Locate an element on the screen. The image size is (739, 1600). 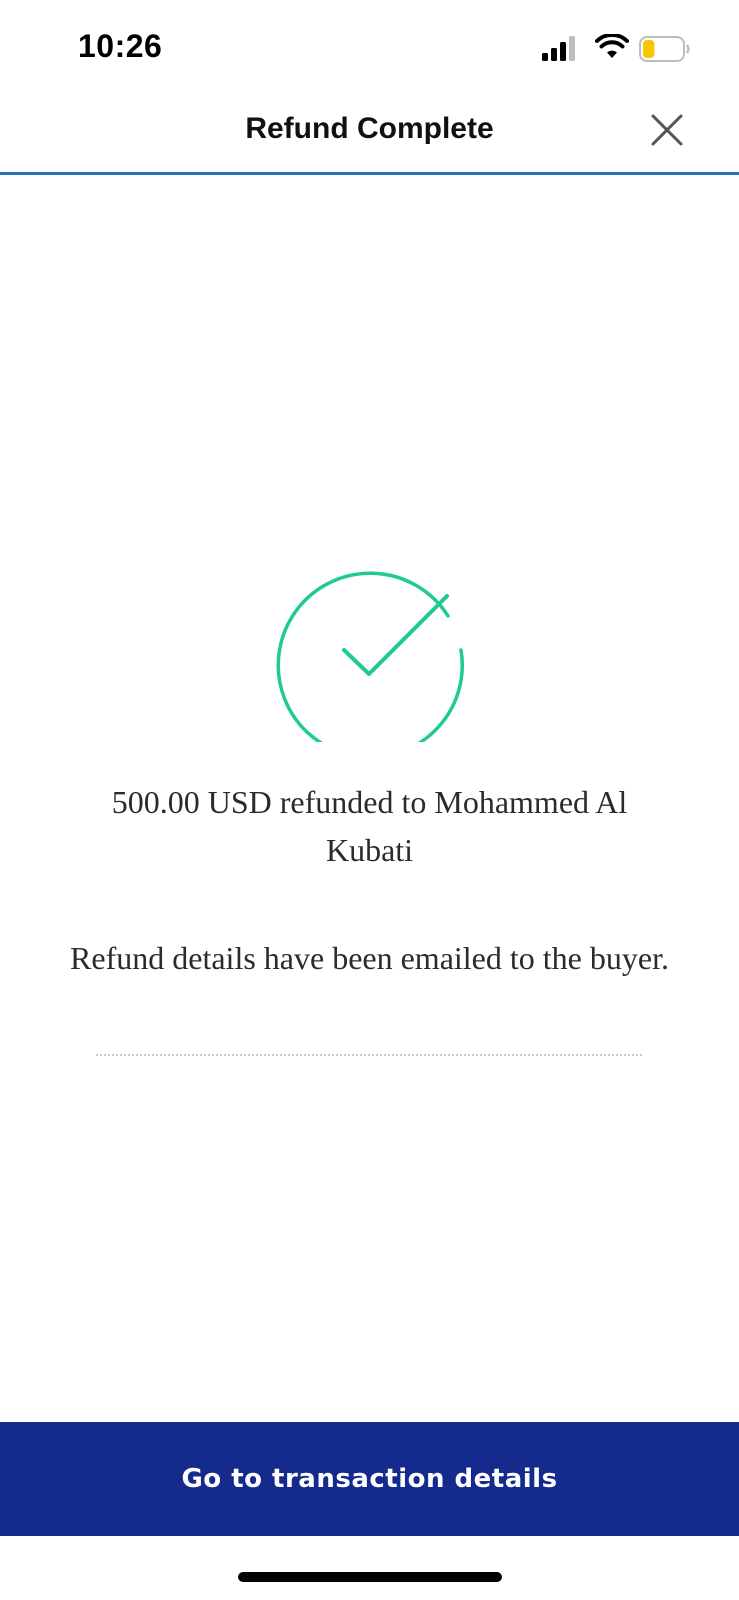
home-indicator is located at coordinates (370, 1577).